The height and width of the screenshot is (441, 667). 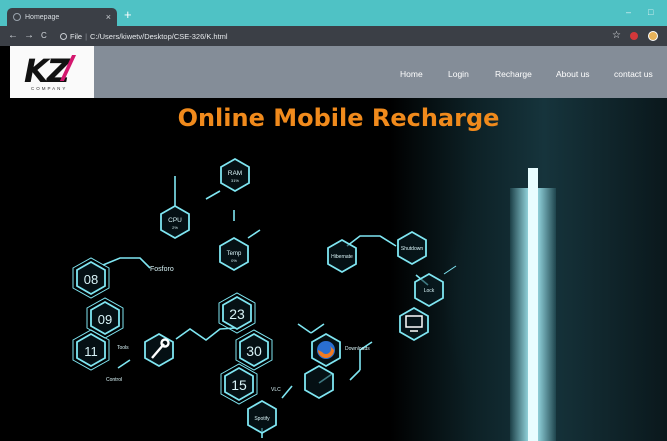 I want to click on url-text: C:/Users/kiwetv/Desktop/CSE-326/K.html, so click(x=159, y=36).